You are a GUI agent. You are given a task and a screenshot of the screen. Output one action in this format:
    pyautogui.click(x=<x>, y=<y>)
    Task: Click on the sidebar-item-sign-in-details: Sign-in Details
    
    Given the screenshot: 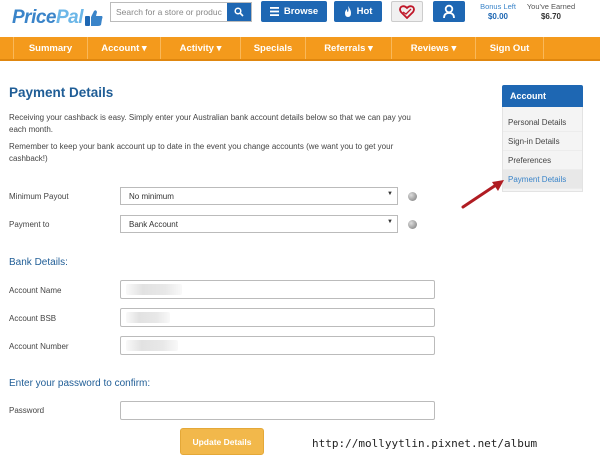 What is the action you would take?
    pyautogui.click(x=542, y=141)
    